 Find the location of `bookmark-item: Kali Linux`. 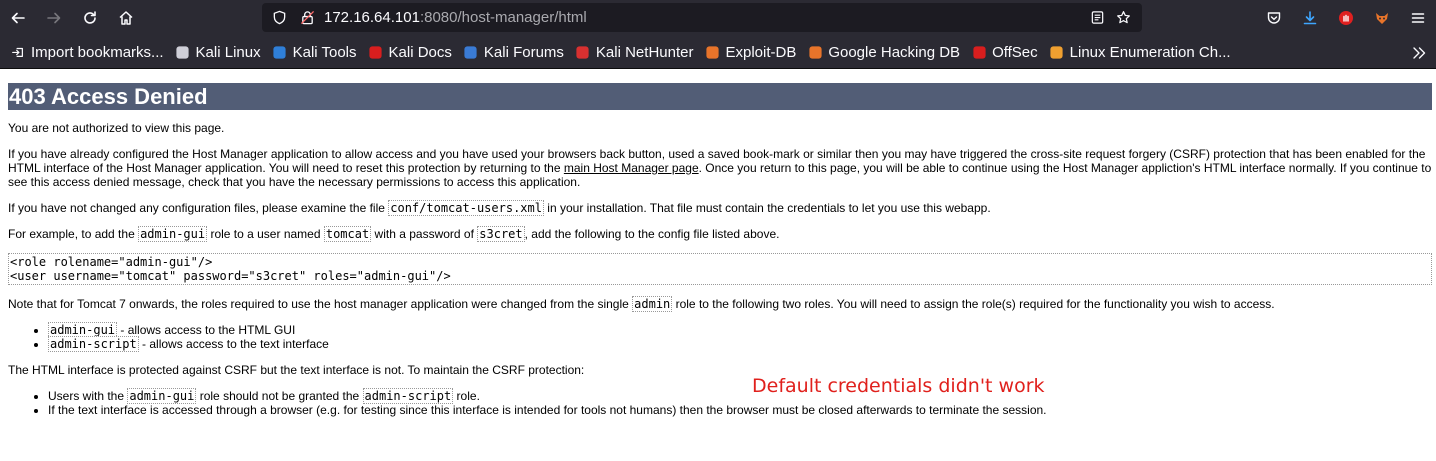

bookmark-item: Kali Linux is located at coordinates (218, 52).